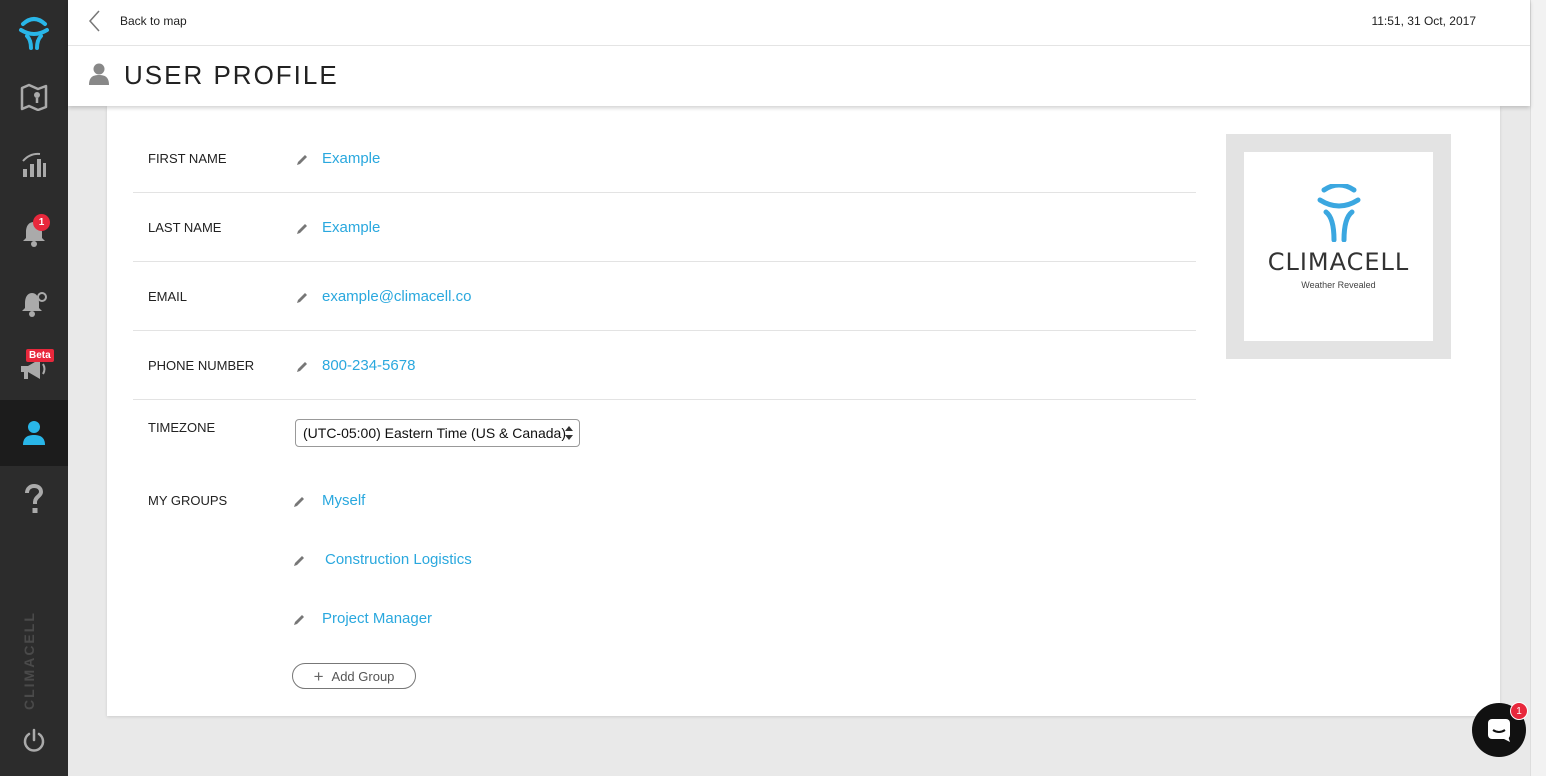 This screenshot has height=776, width=1546. I want to click on profile-image-frame: CLIMACELL Weather Revealed, so click(1338, 246).